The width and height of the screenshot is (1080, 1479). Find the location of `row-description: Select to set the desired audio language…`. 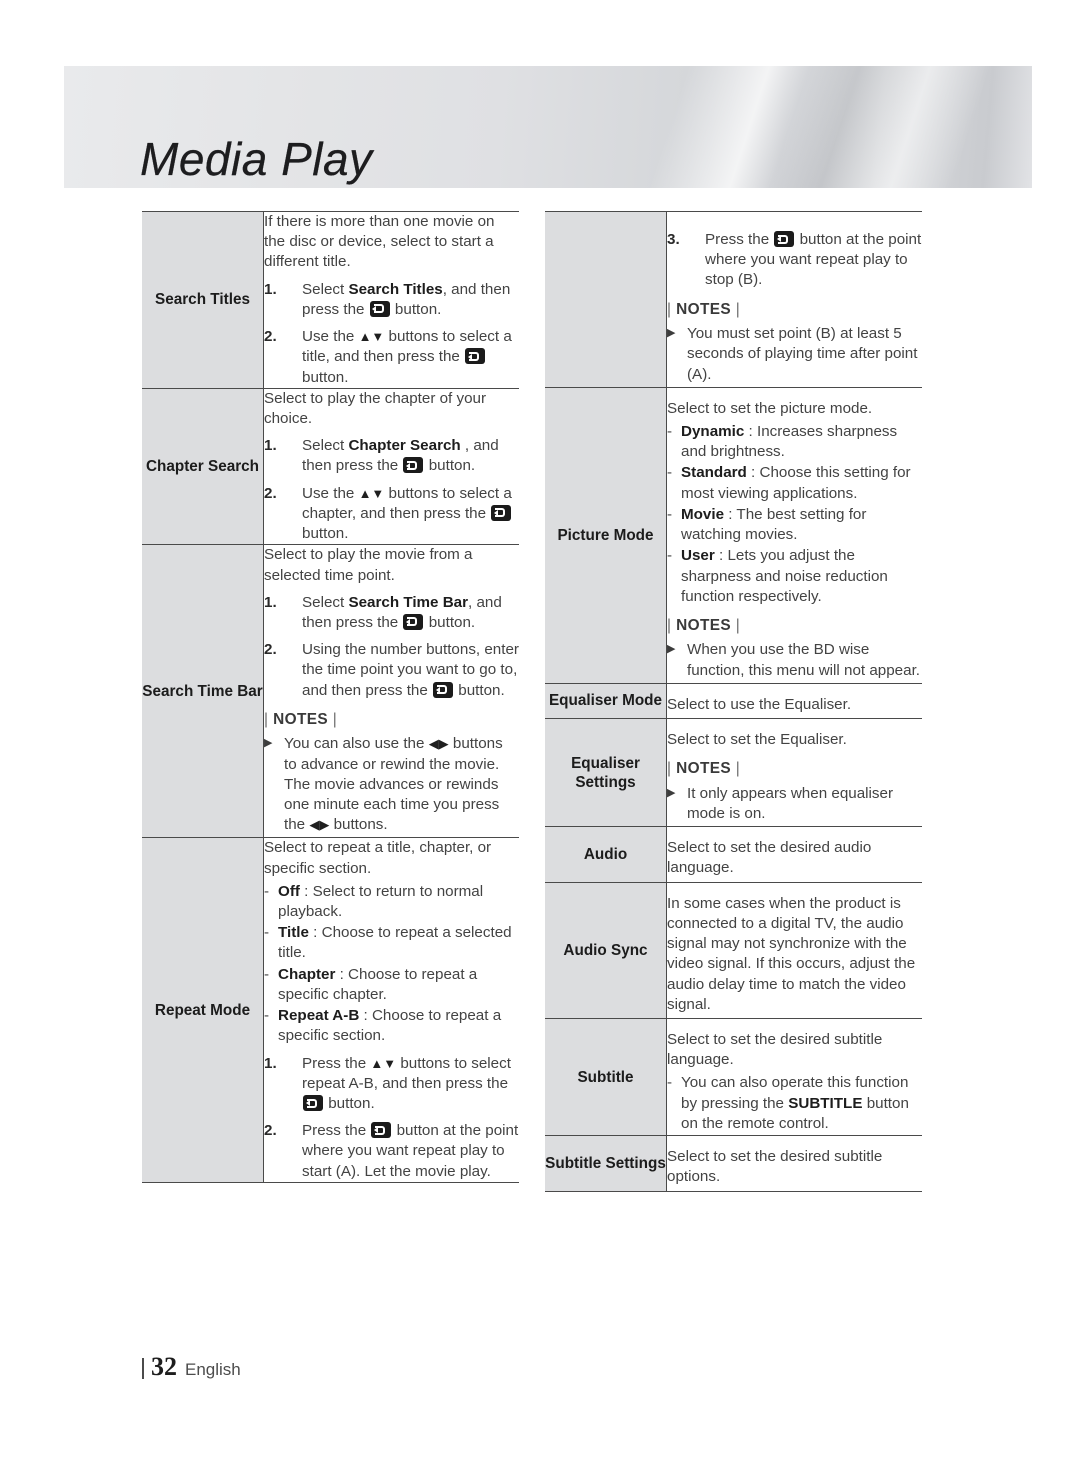

row-description: Select to set the desired audio language… is located at coordinates (794, 854).